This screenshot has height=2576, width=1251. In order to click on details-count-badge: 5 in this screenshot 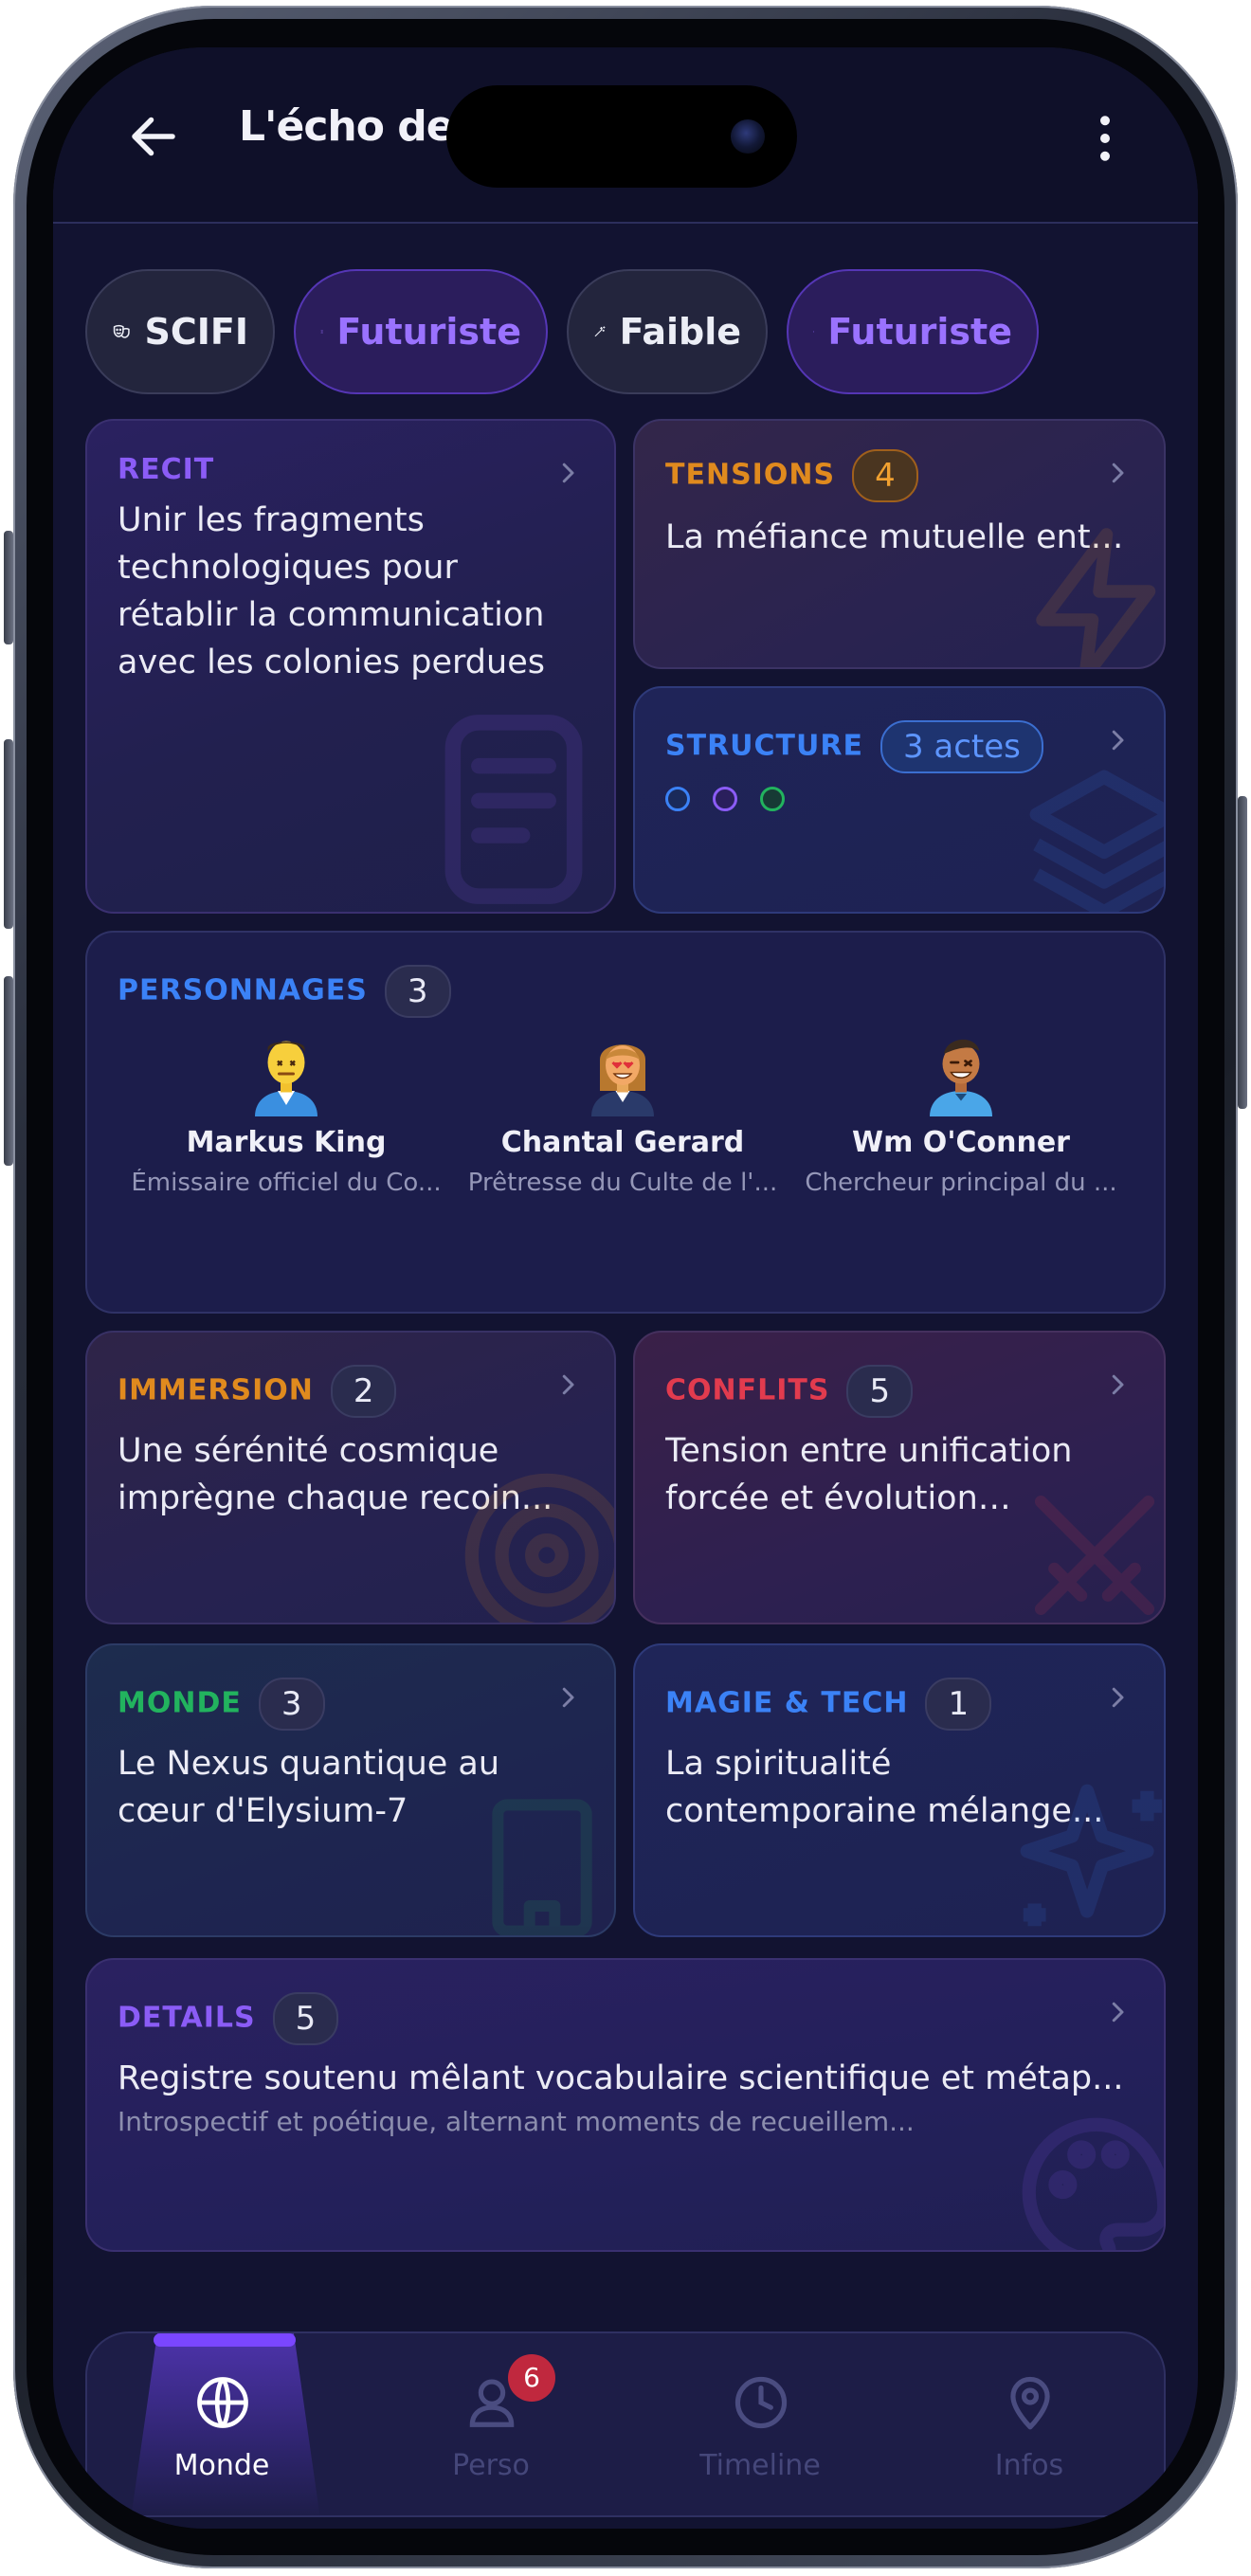, I will do `click(306, 2019)`.